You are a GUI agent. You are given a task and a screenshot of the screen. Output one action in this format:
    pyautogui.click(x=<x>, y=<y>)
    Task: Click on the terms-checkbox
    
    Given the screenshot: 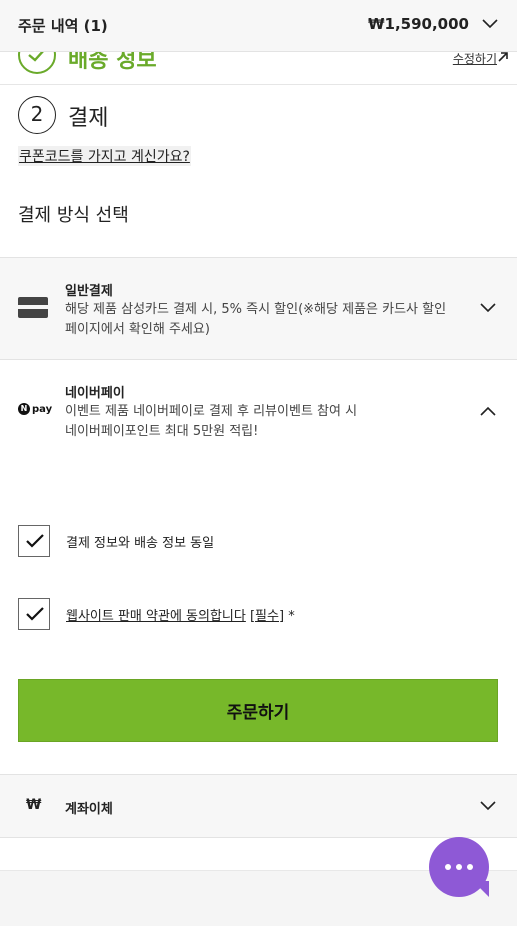 What is the action you would take?
    pyautogui.click(x=34, y=614)
    